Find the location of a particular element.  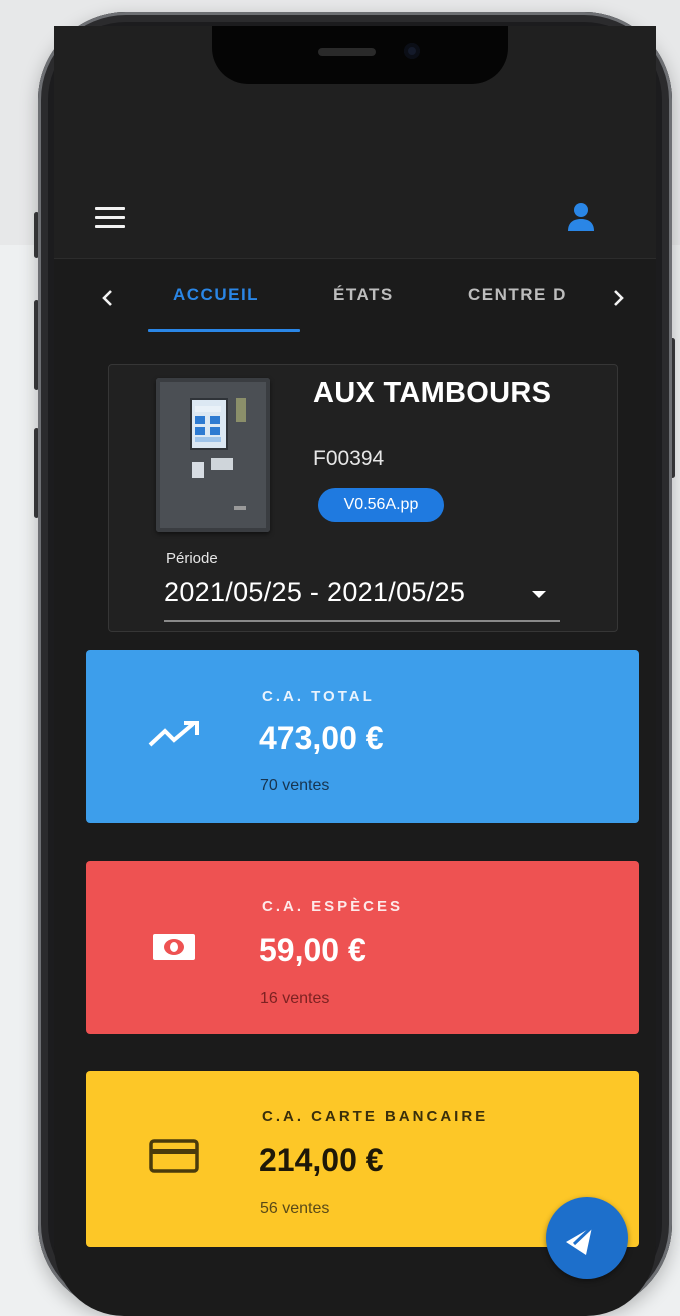

stat-title: C.A. CARTE BANCAIRE is located at coordinates (375, 1116).